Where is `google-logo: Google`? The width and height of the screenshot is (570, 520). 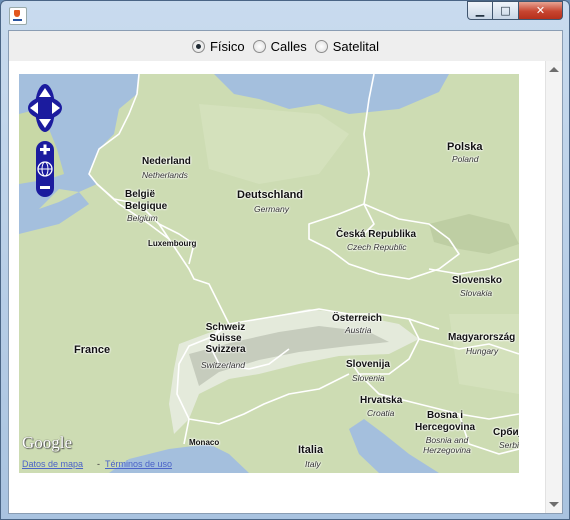
google-logo: Google is located at coordinates (47, 442).